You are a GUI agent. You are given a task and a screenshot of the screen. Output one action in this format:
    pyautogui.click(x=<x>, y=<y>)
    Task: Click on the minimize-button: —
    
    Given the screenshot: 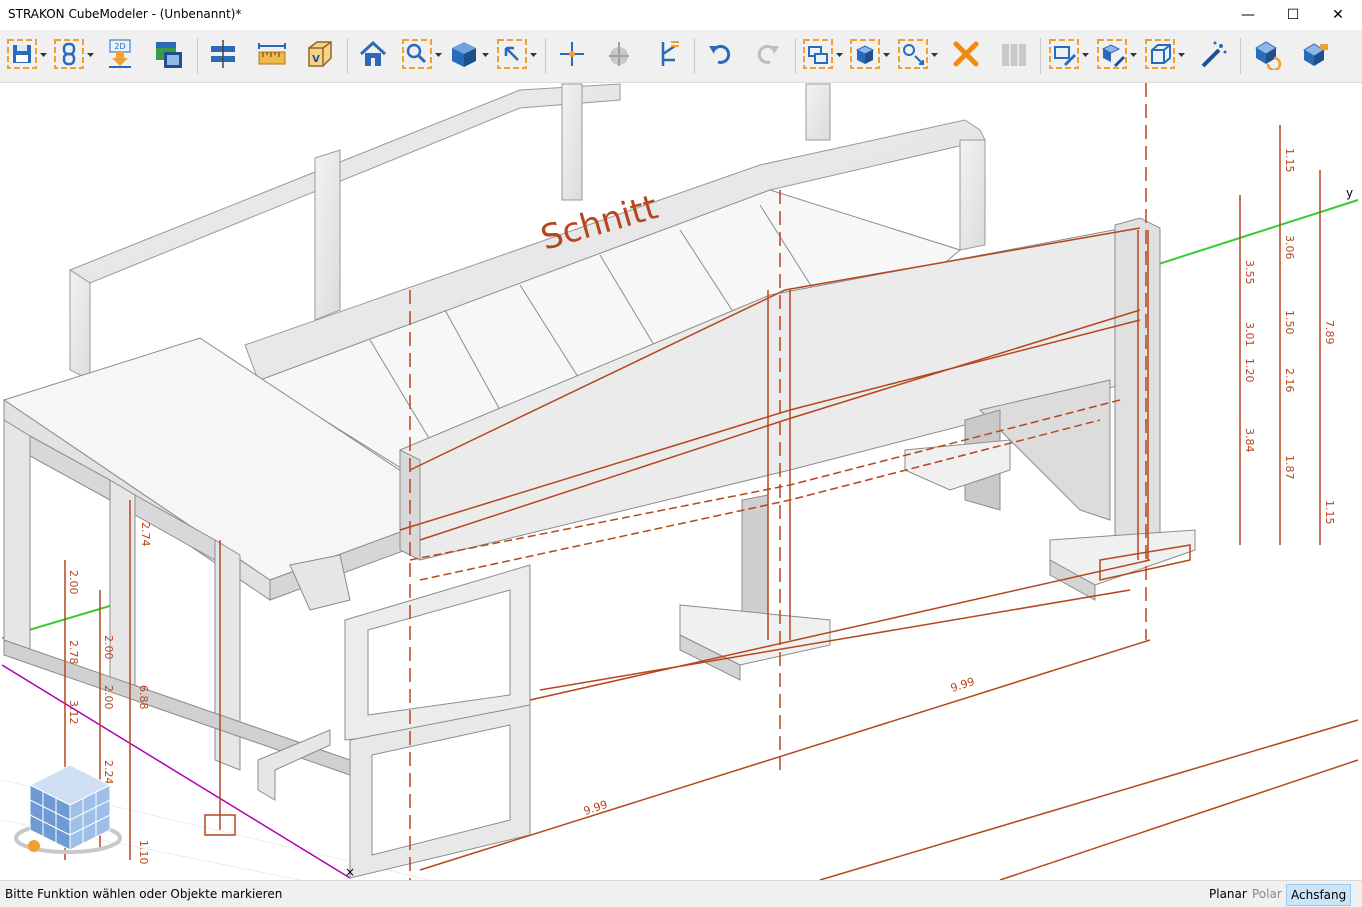 What is the action you would take?
    pyautogui.click(x=1248, y=15)
    